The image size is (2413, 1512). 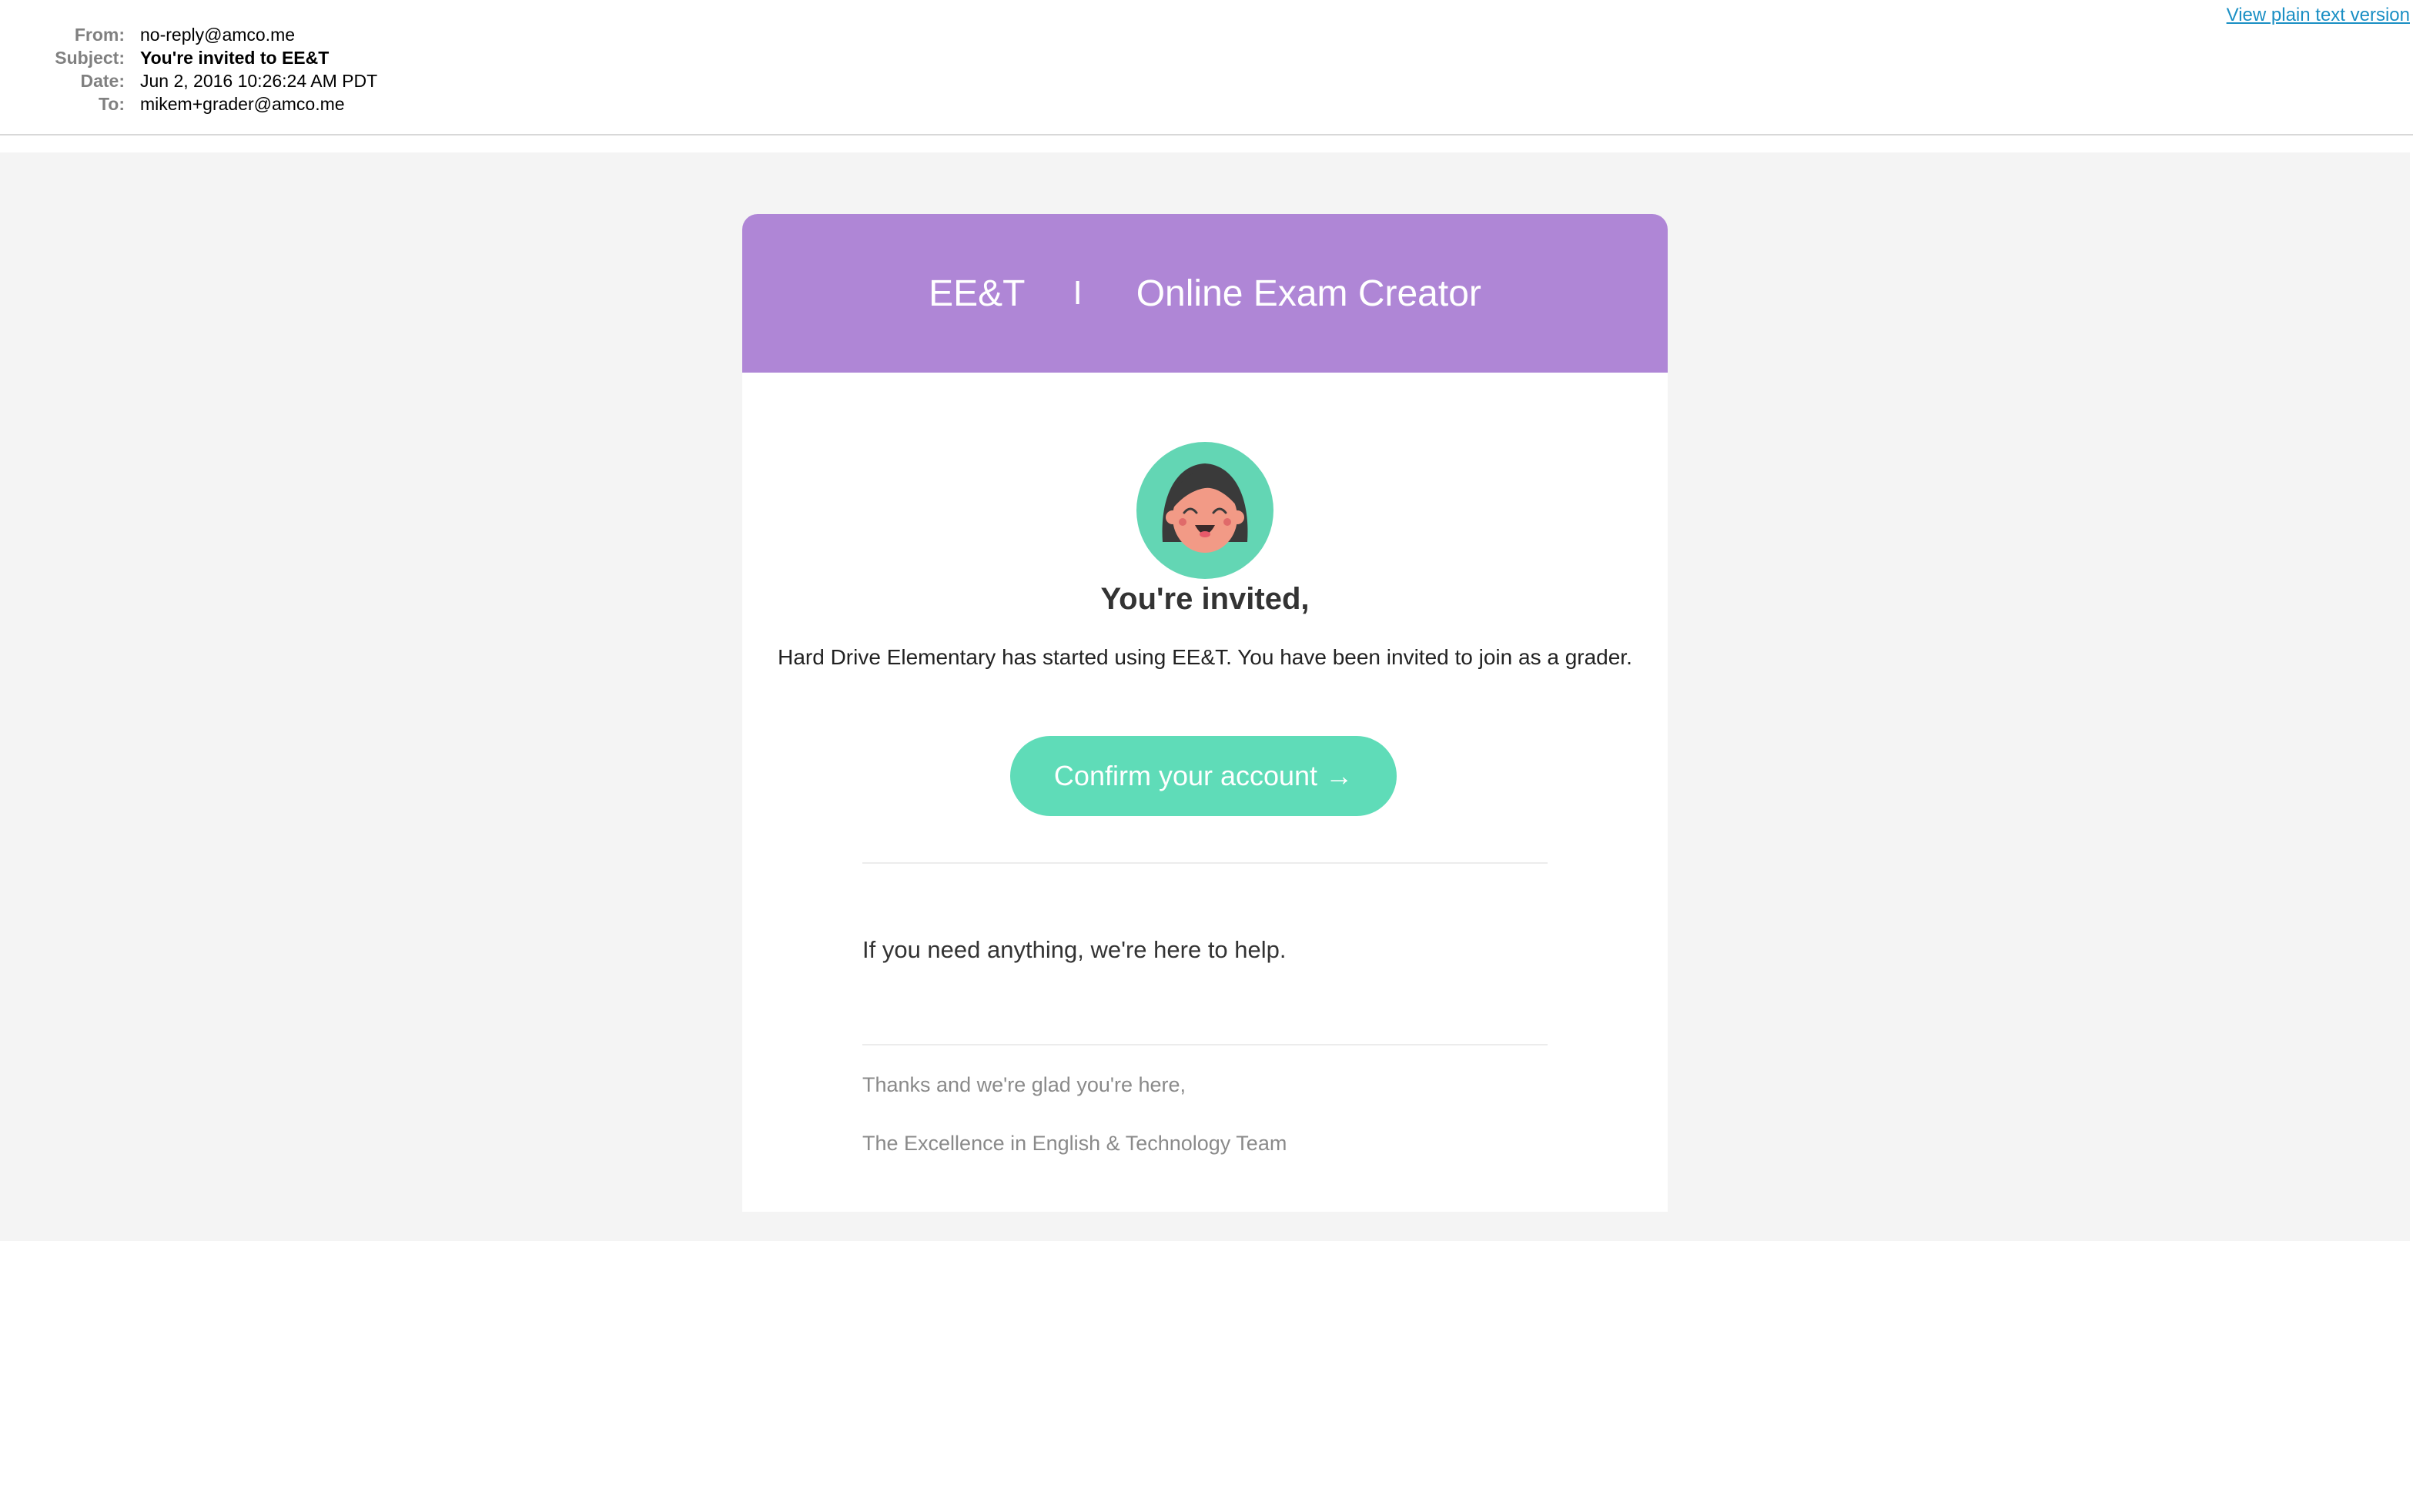 I want to click on from-row: From: no-reply@amco.me, so click(x=188, y=34).